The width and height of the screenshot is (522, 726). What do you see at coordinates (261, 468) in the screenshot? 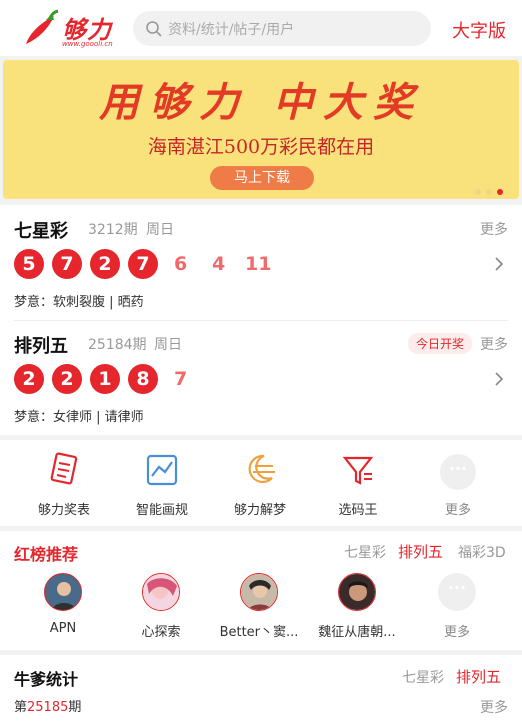
I see `moon-dream-icon` at bounding box center [261, 468].